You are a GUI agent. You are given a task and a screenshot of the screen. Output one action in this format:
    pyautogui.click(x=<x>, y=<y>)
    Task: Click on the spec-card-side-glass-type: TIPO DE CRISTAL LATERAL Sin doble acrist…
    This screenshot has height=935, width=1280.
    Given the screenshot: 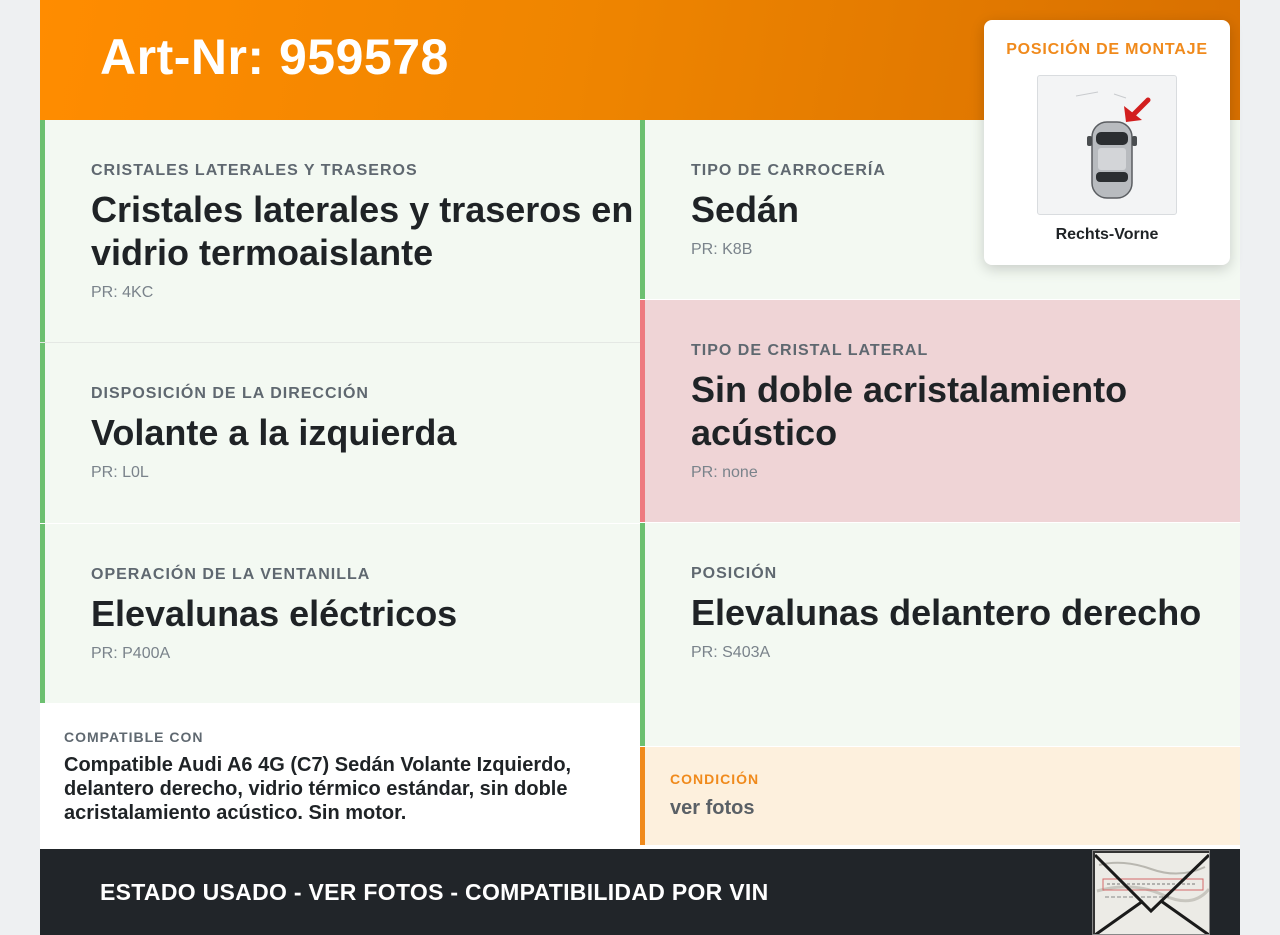 What is the action you would take?
    pyautogui.click(x=940, y=411)
    